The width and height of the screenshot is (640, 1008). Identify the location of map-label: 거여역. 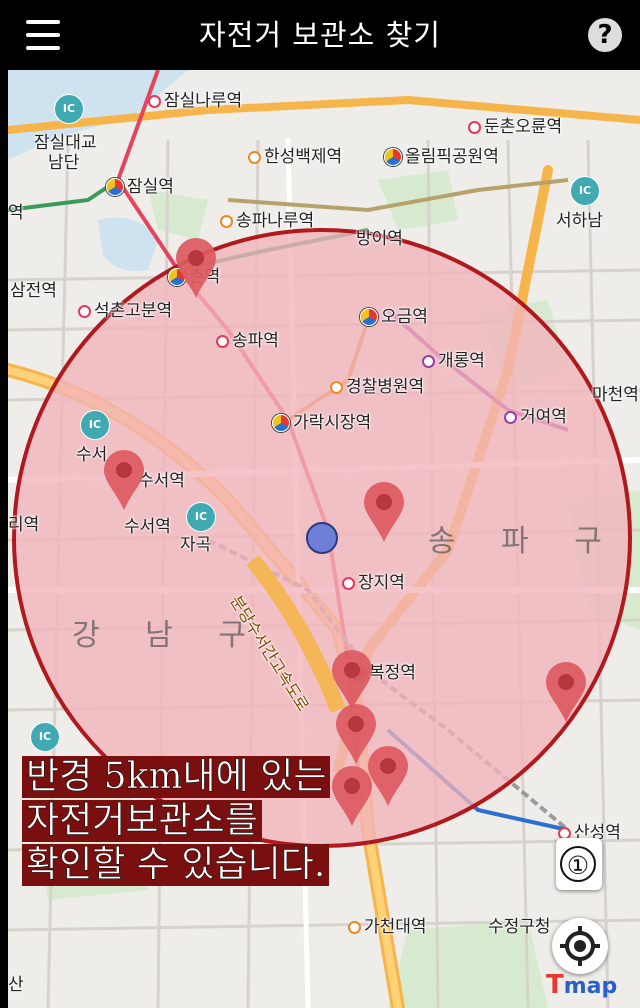
(535, 414).